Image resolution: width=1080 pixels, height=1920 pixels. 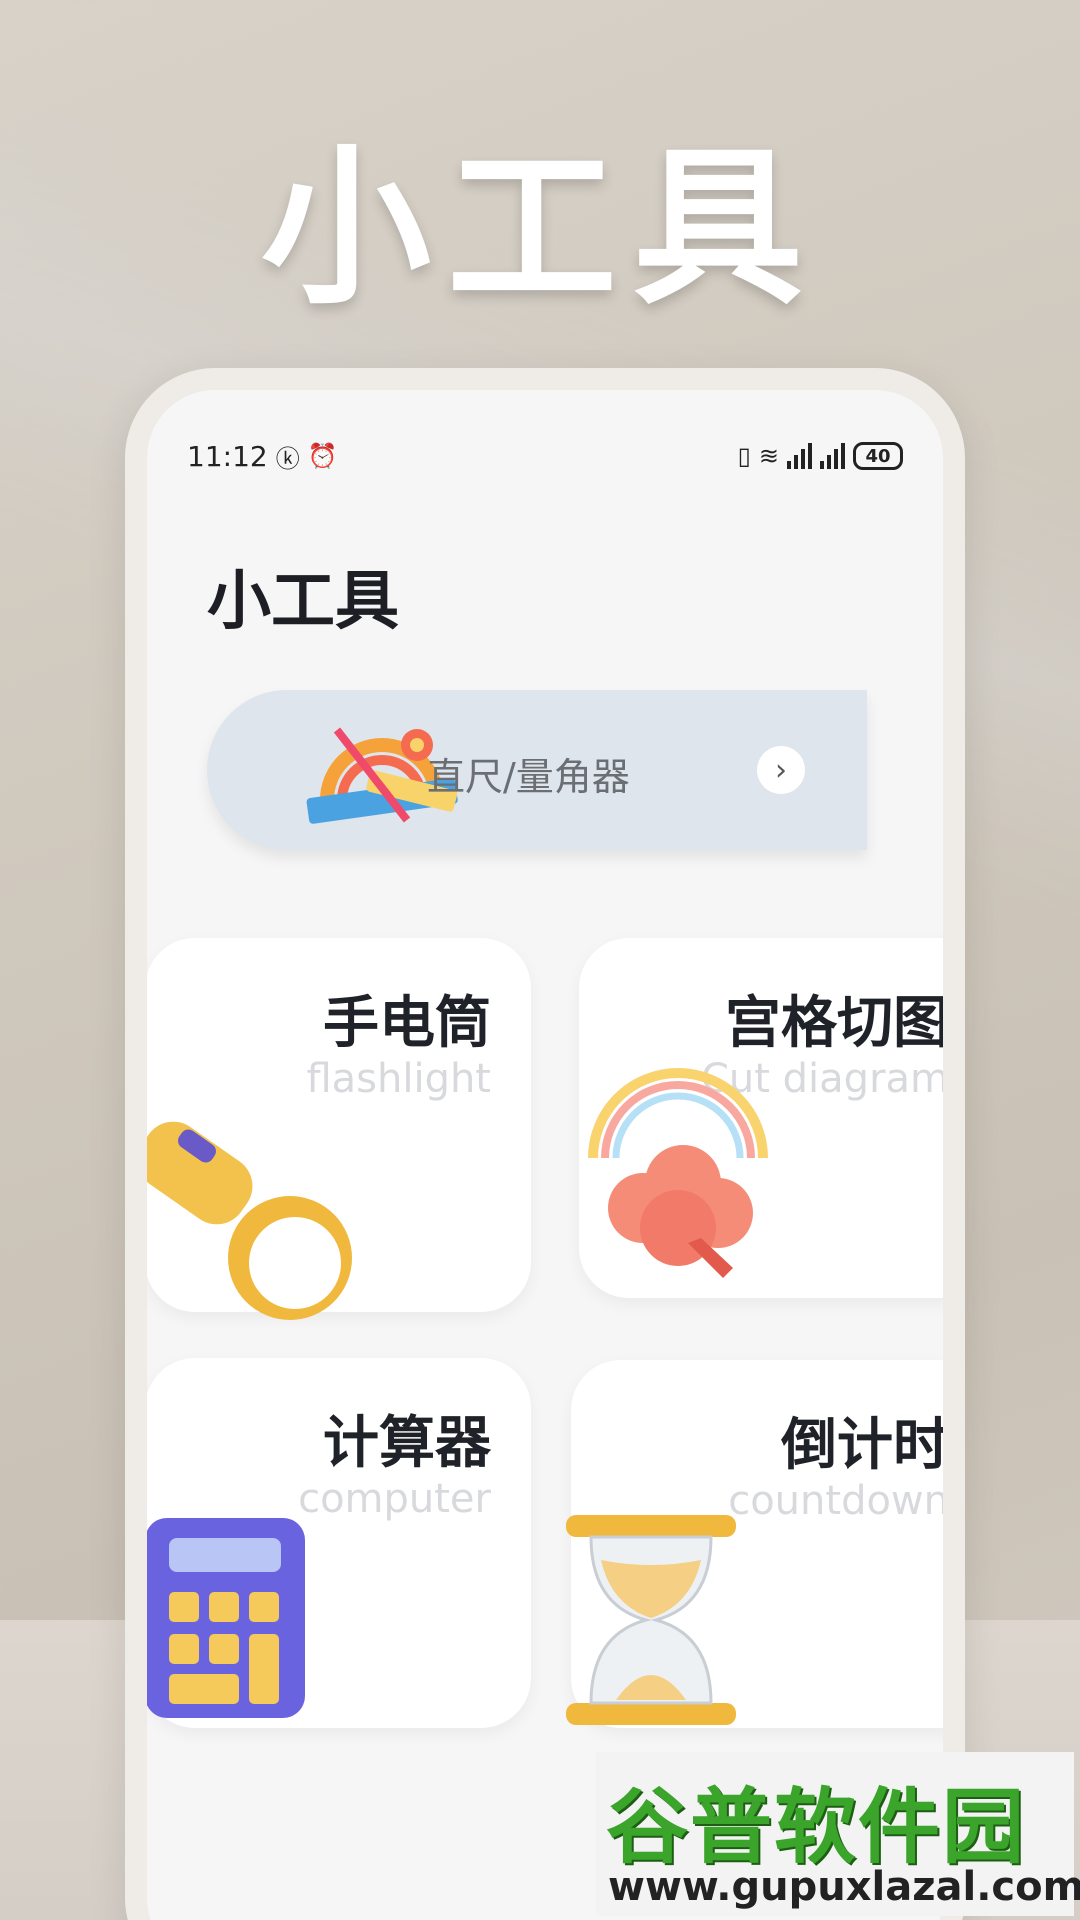 What do you see at coordinates (545, 456) in the screenshot?
I see `status-bar: 11:12 ⓚ ⏰ ▯ ≋ 40` at bounding box center [545, 456].